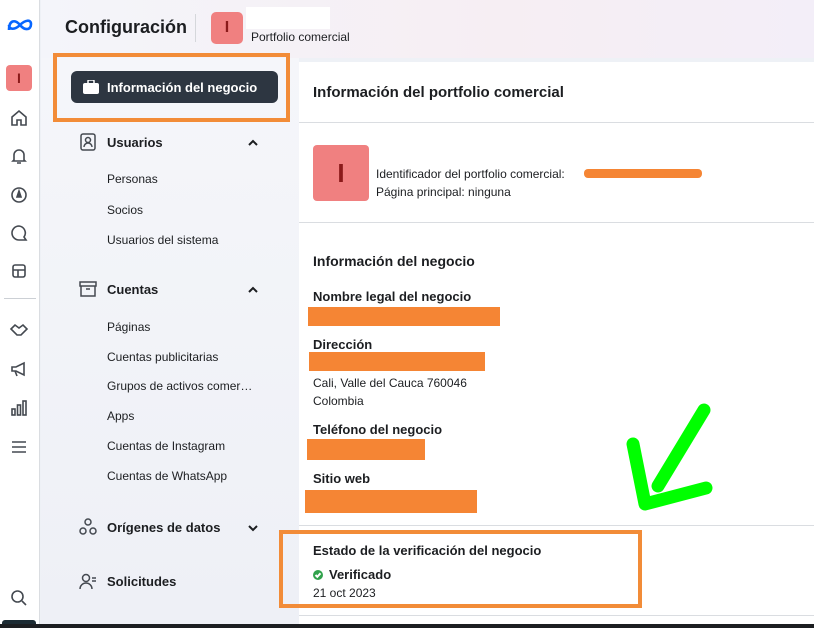 This screenshot has width=814, height=628. I want to click on search-icon, so click(19, 598).